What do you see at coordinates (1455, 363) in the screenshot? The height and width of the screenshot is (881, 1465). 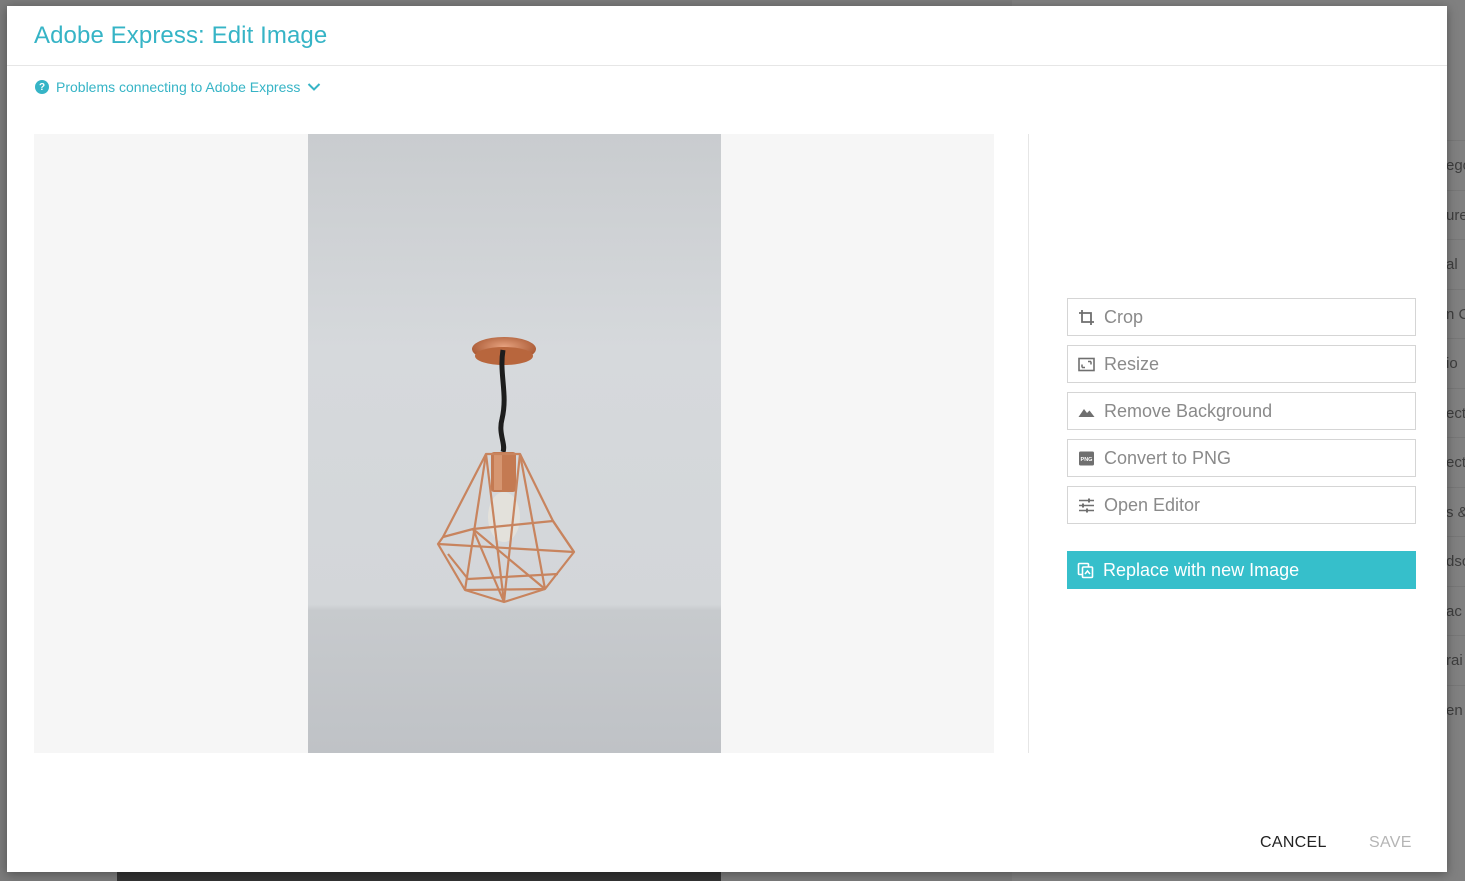 I see `background-row: io` at bounding box center [1455, 363].